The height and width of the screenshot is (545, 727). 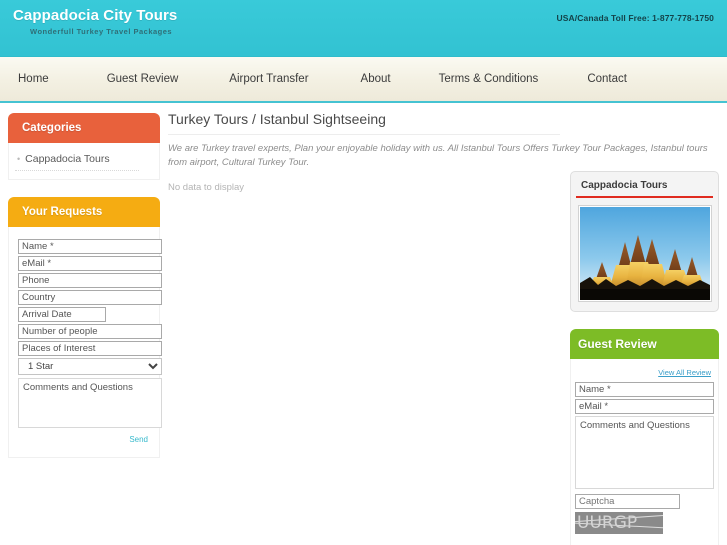 What do you see at coordinates (90, 246) in the screenshot?
I see `request-name-input` at bounding box center [90, 246].